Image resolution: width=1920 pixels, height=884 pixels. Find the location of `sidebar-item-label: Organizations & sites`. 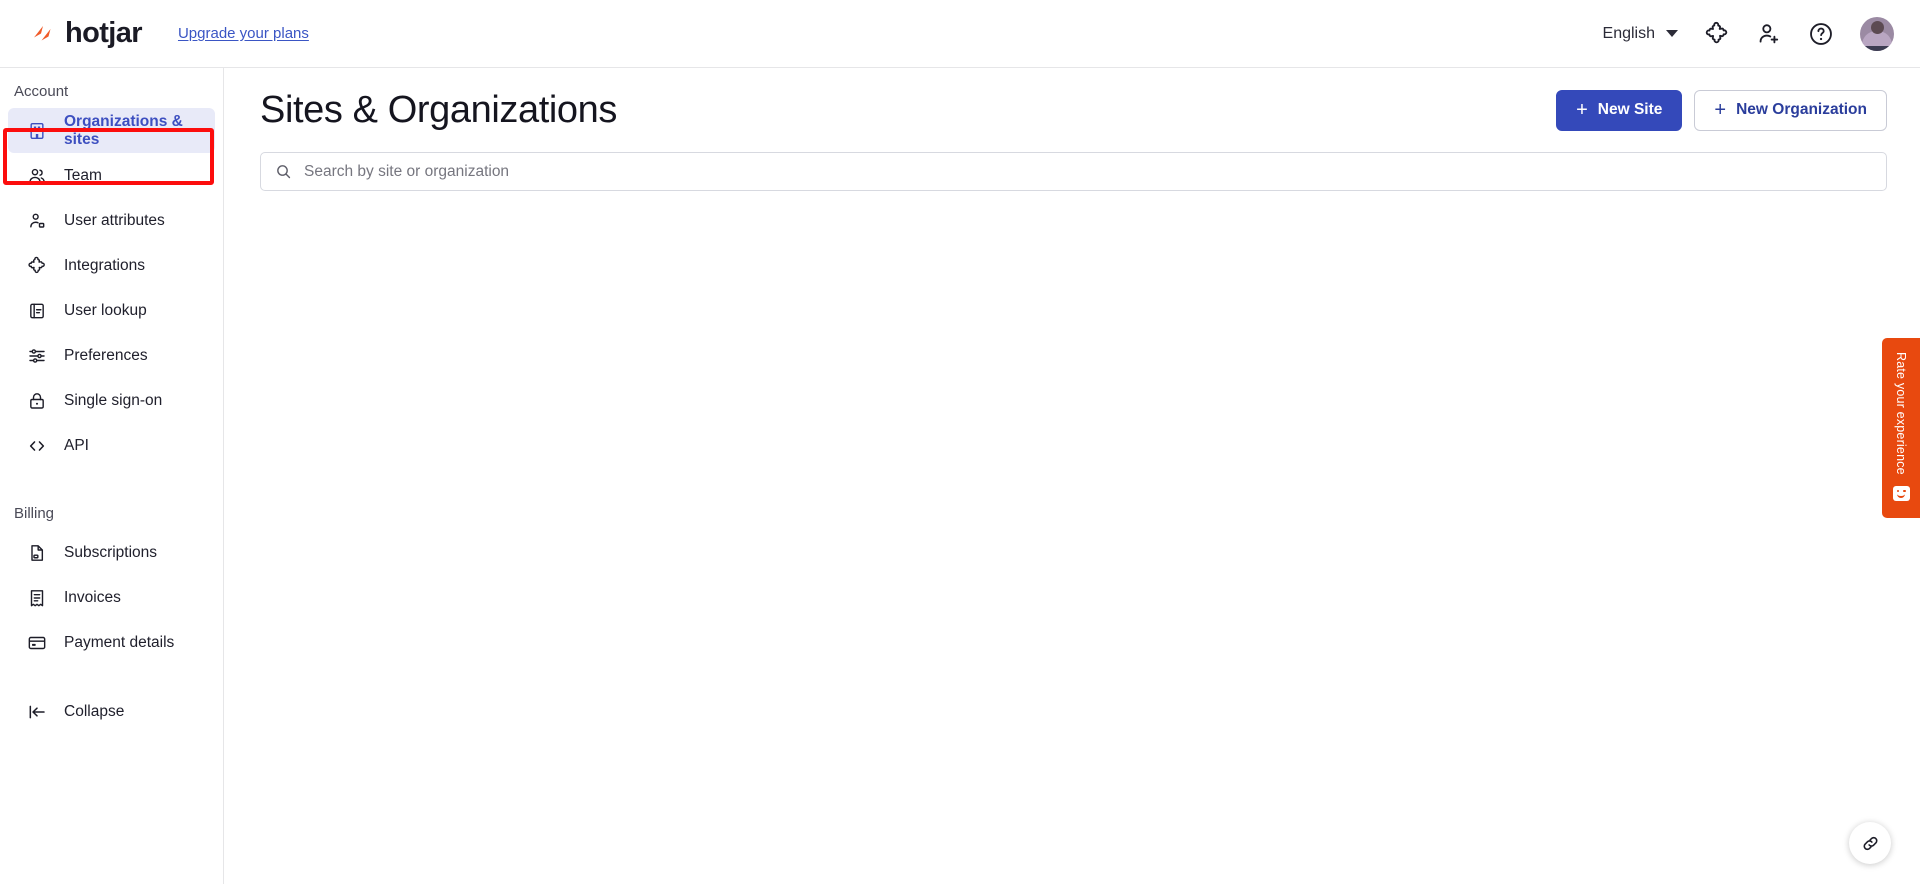

sidebar-item-label: Organizations & sites is located at coordinates (123, 130).